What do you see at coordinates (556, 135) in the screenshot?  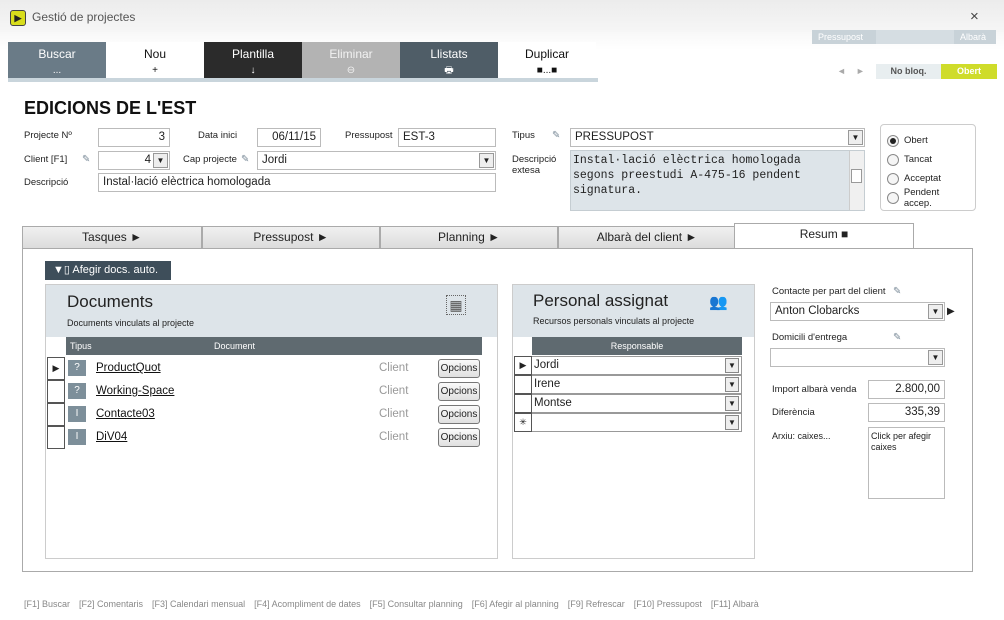 I see `tipus-edit-icon: ✎` at bounding box center [556, 135].